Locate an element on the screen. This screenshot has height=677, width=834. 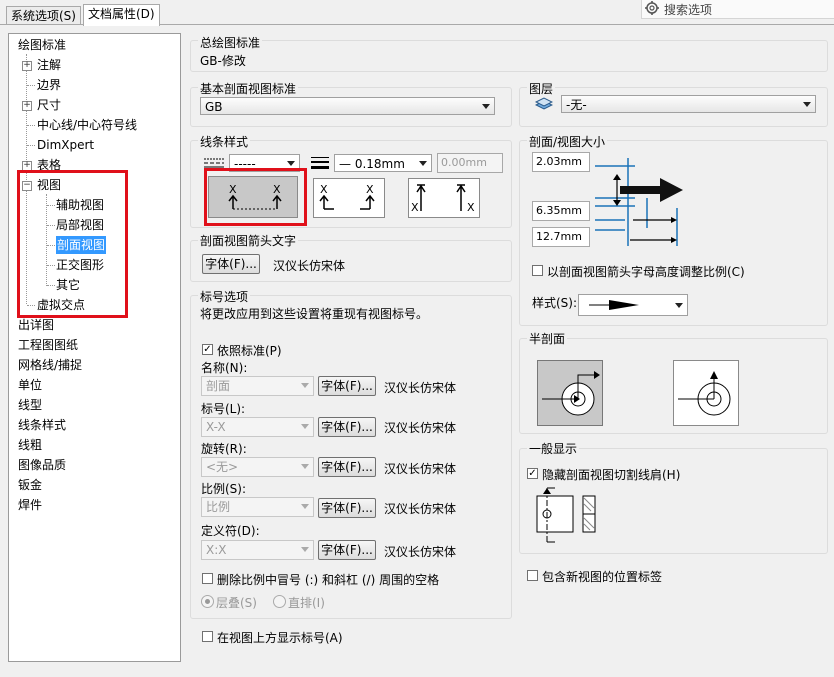
scale-value: 比例 is located at coordinates (218, 507).